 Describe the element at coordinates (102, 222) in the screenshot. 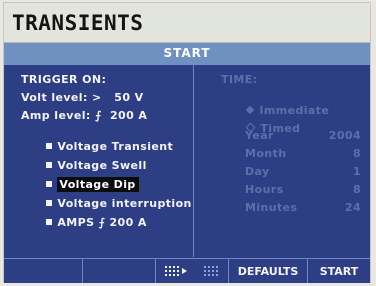

I see `trigger-option-label: AMPS ⨍ 200 A` at that location.